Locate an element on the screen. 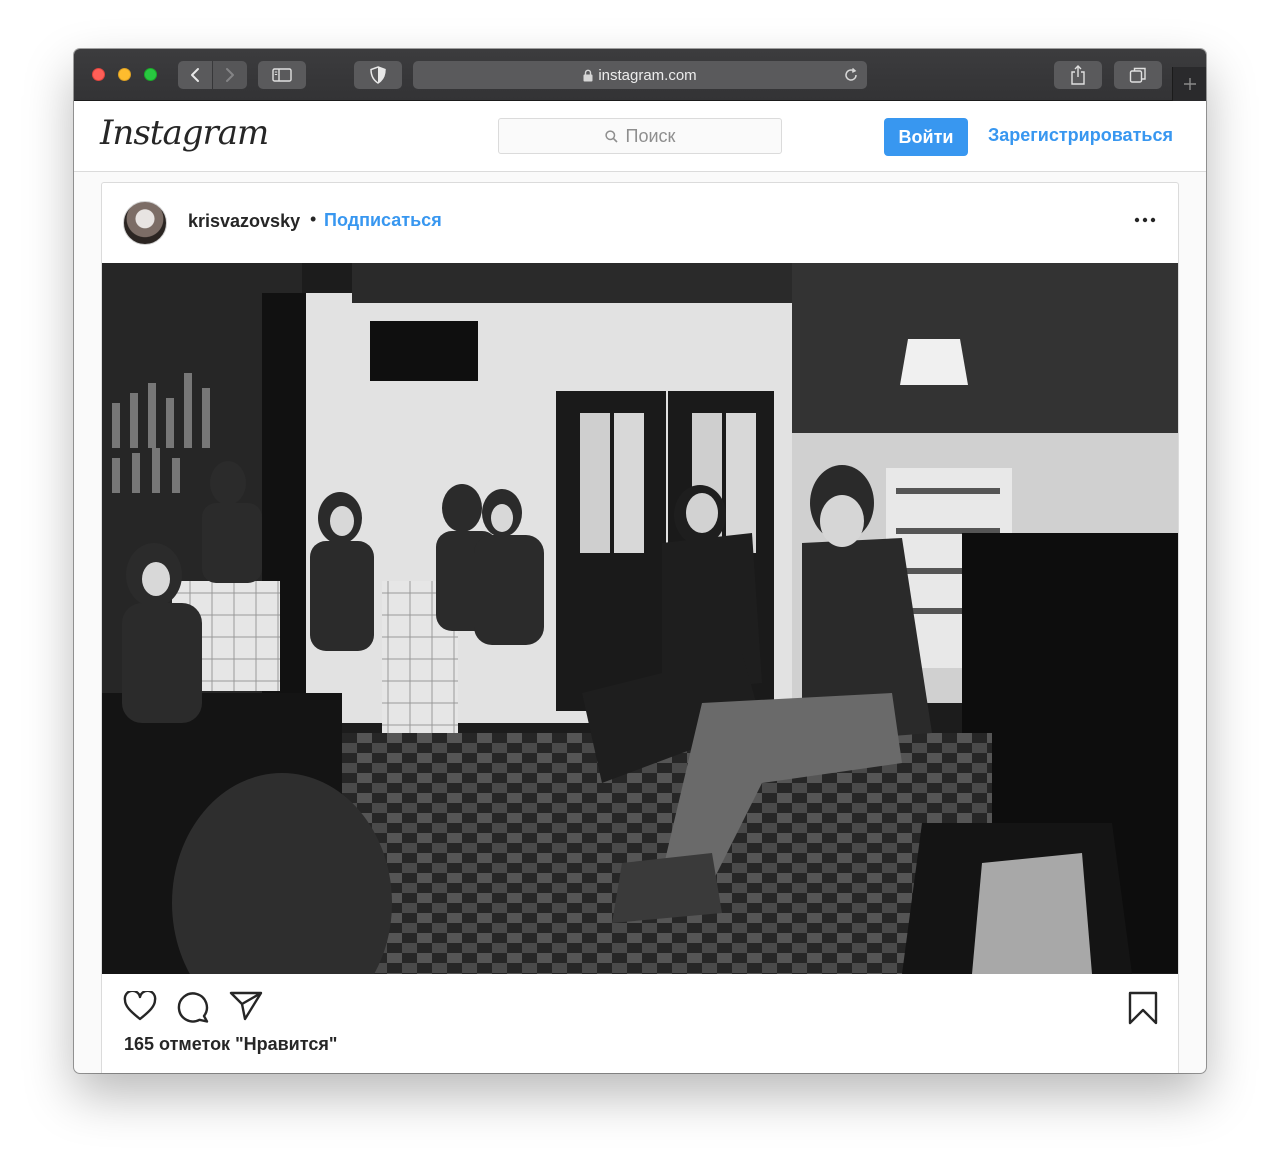 The image size is (1280, 1171). url-text: instagram.com is located at coordinates (647, 75).